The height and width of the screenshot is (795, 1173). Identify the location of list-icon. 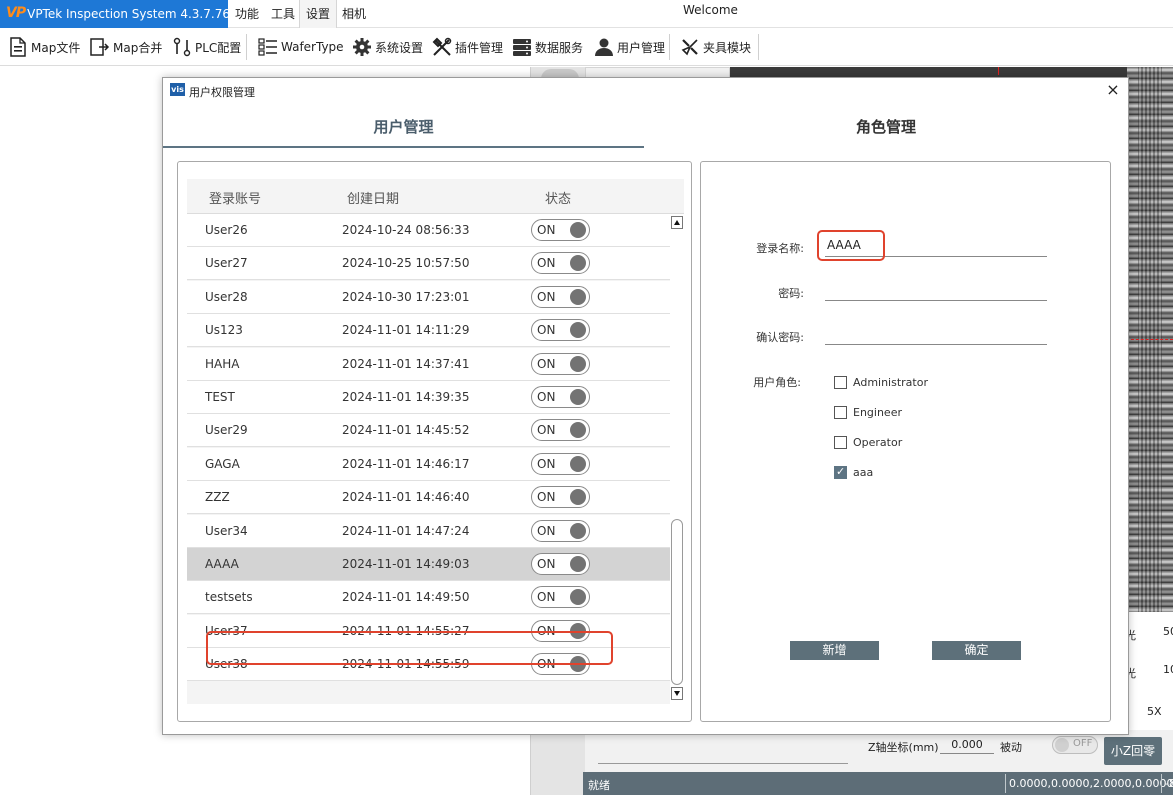
(268, 47).